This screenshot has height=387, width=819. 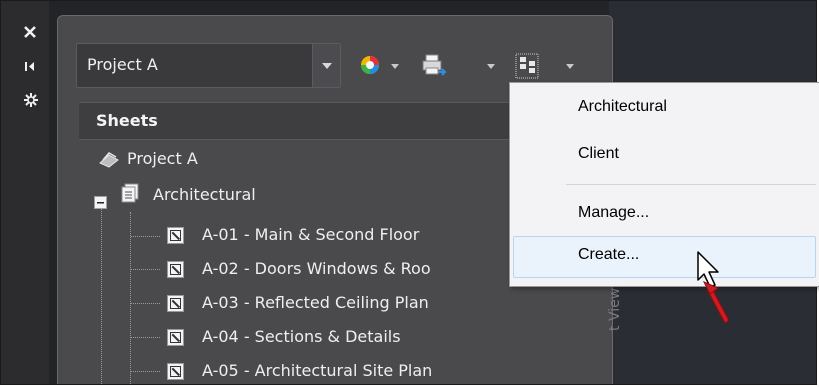 What do you see at coordinates (208, 65) in the screenshot?
I see `project-selector: Project A` at bounding box center [208, 65].